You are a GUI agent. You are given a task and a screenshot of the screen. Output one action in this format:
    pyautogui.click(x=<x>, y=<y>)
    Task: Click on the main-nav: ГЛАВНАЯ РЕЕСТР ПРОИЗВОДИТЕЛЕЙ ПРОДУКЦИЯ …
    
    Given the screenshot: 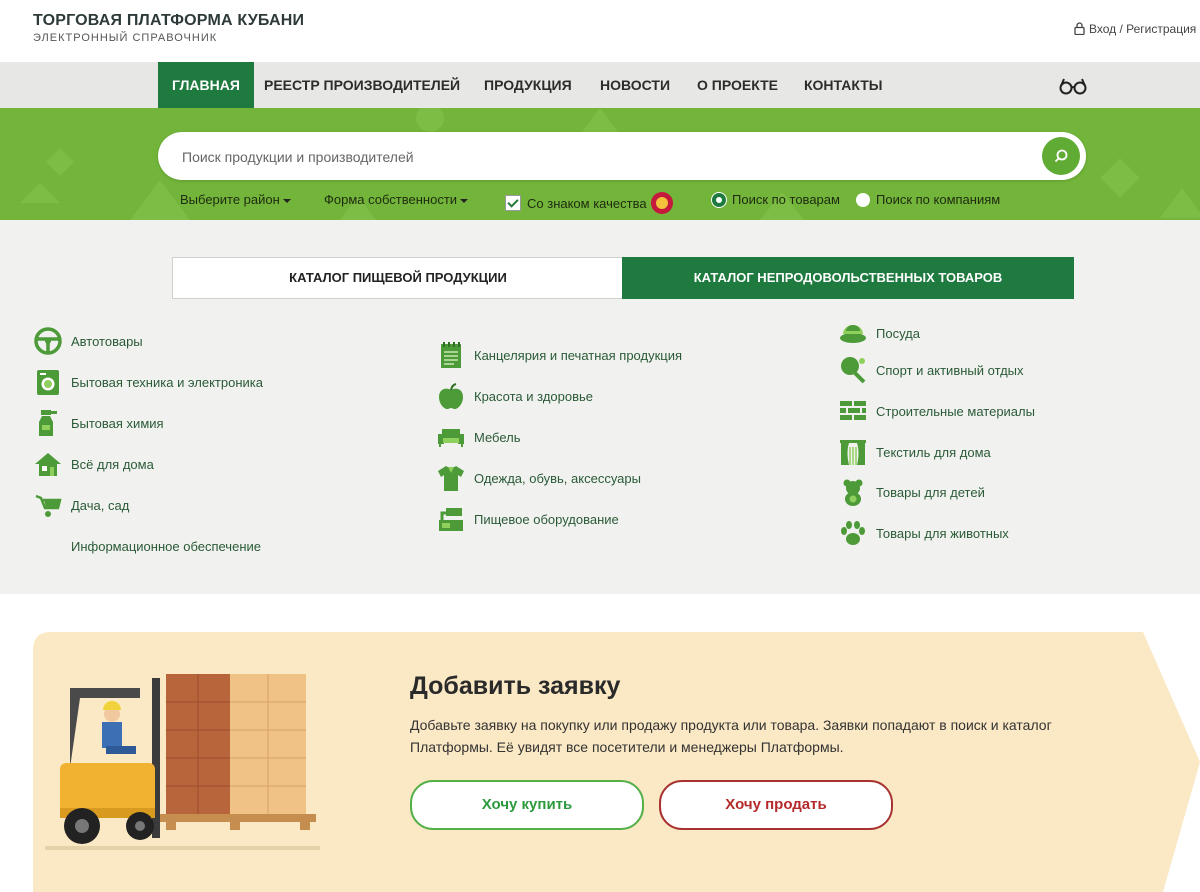 What is the action you would take?
    pyautogui.click(x=600, y=85)
    